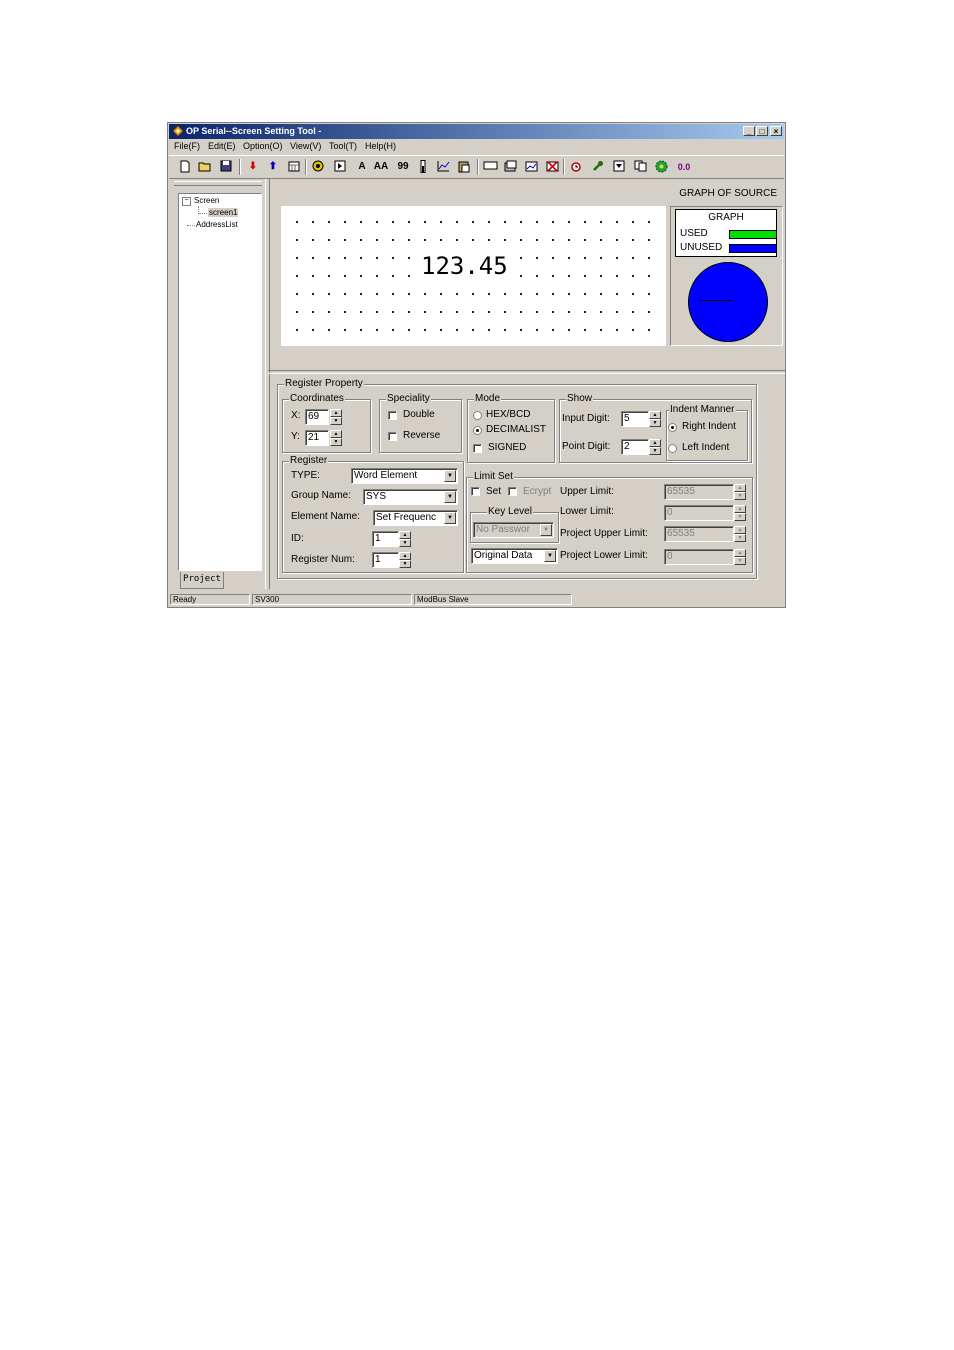  Describe the element at coordinates (404, 476) in the screenshot. I see `type-select: Word Element ▼` at that location.